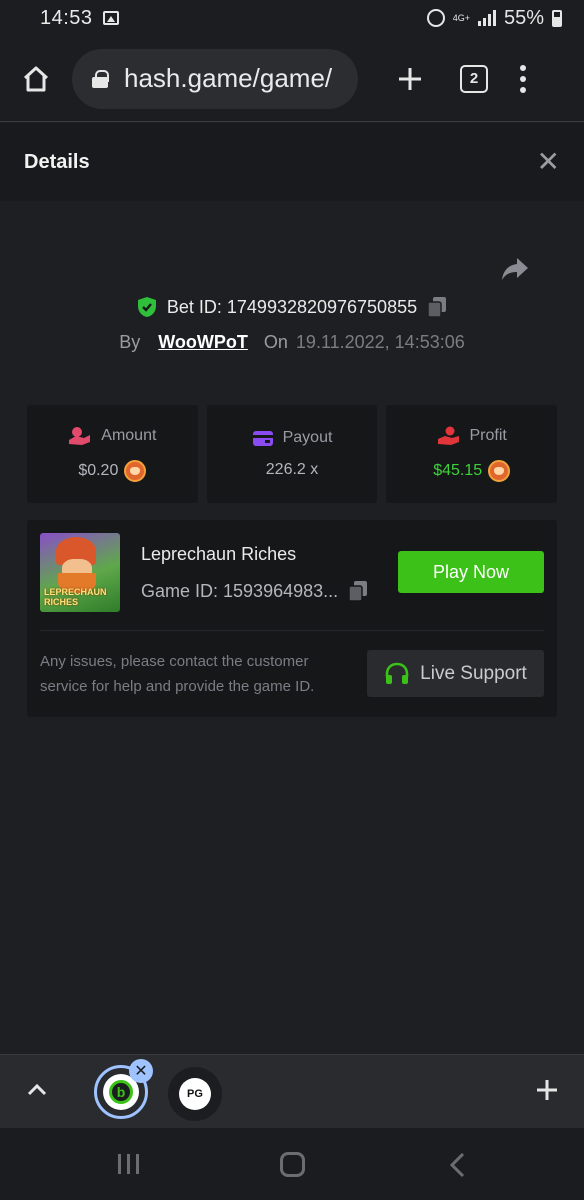 Image resolution: width=584 pixels, height=1200 pixels. What do you see at coordinates (80, 572) in the screenshot?
I see `game-thumbnail: LEPRECHAUN RICHES` at bounding box center [80, 572].